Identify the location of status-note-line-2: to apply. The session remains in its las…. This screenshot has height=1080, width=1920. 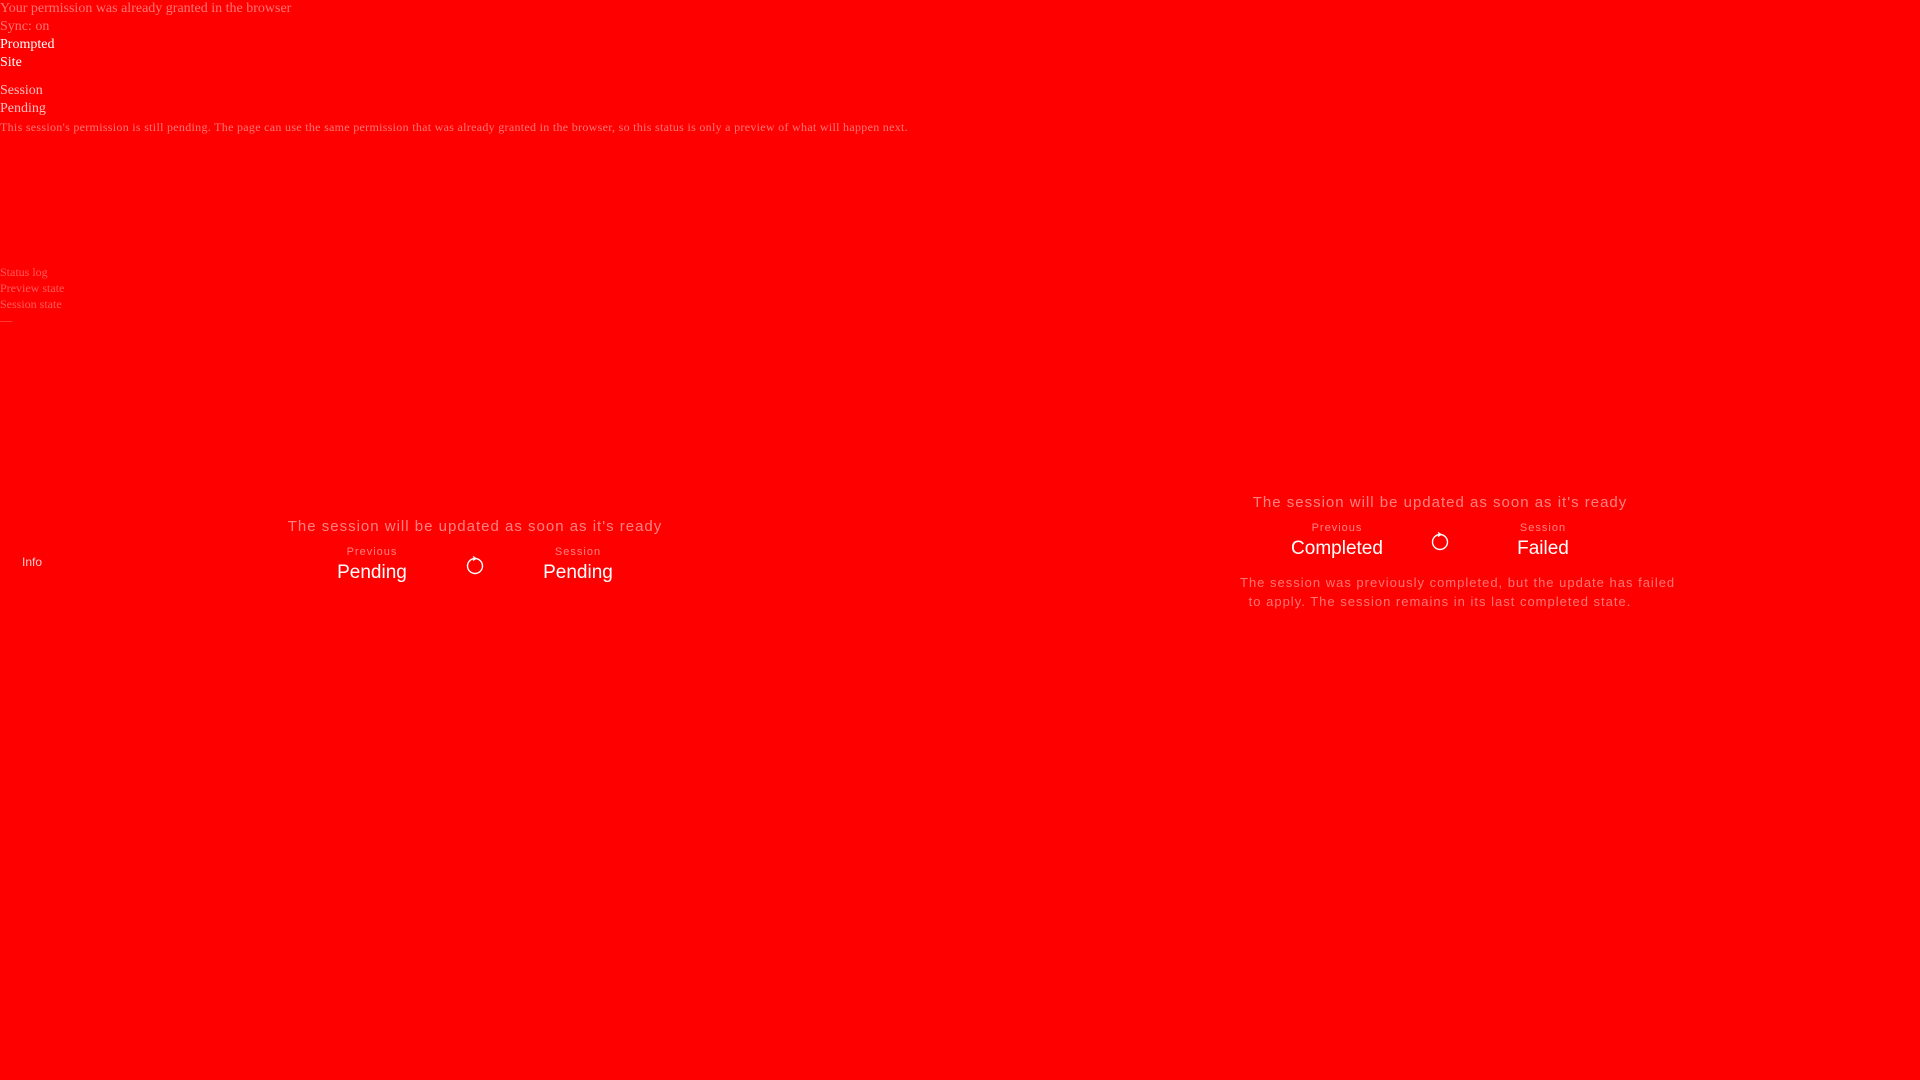
(1440, 601).